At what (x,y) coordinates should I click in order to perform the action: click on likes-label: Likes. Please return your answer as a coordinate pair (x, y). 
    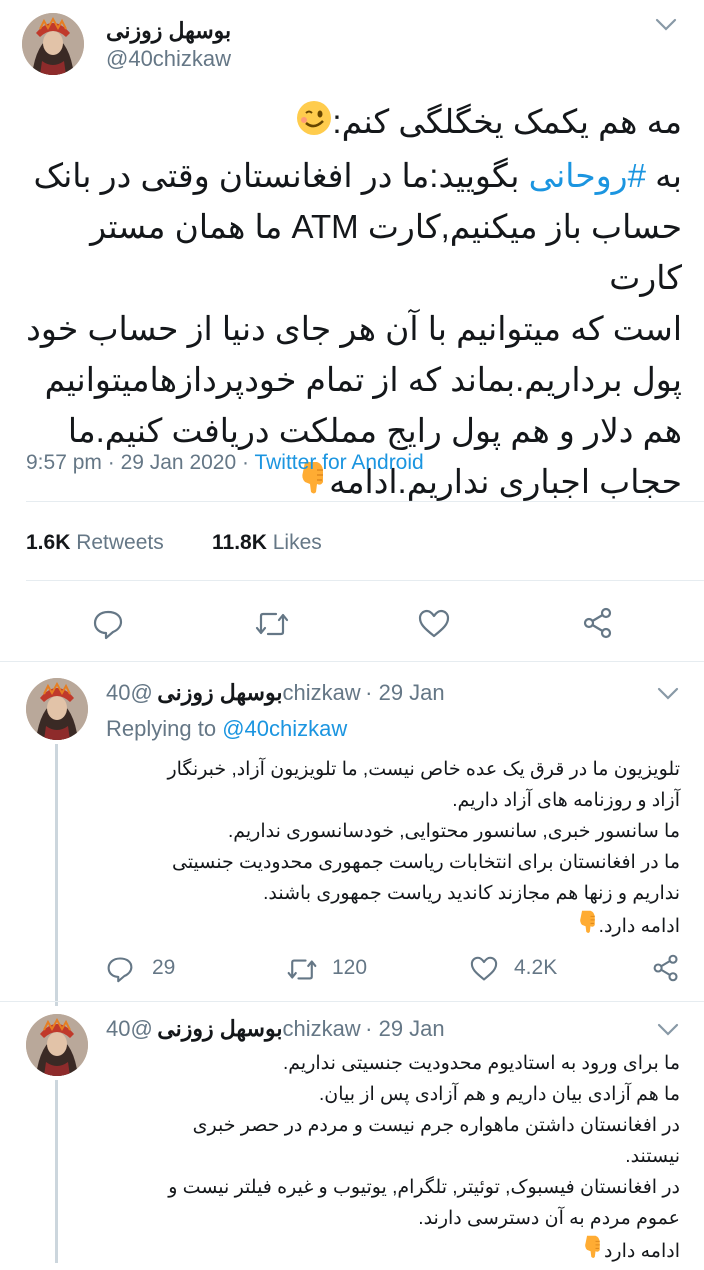
    Looking at the image, I should click on (297, 542).